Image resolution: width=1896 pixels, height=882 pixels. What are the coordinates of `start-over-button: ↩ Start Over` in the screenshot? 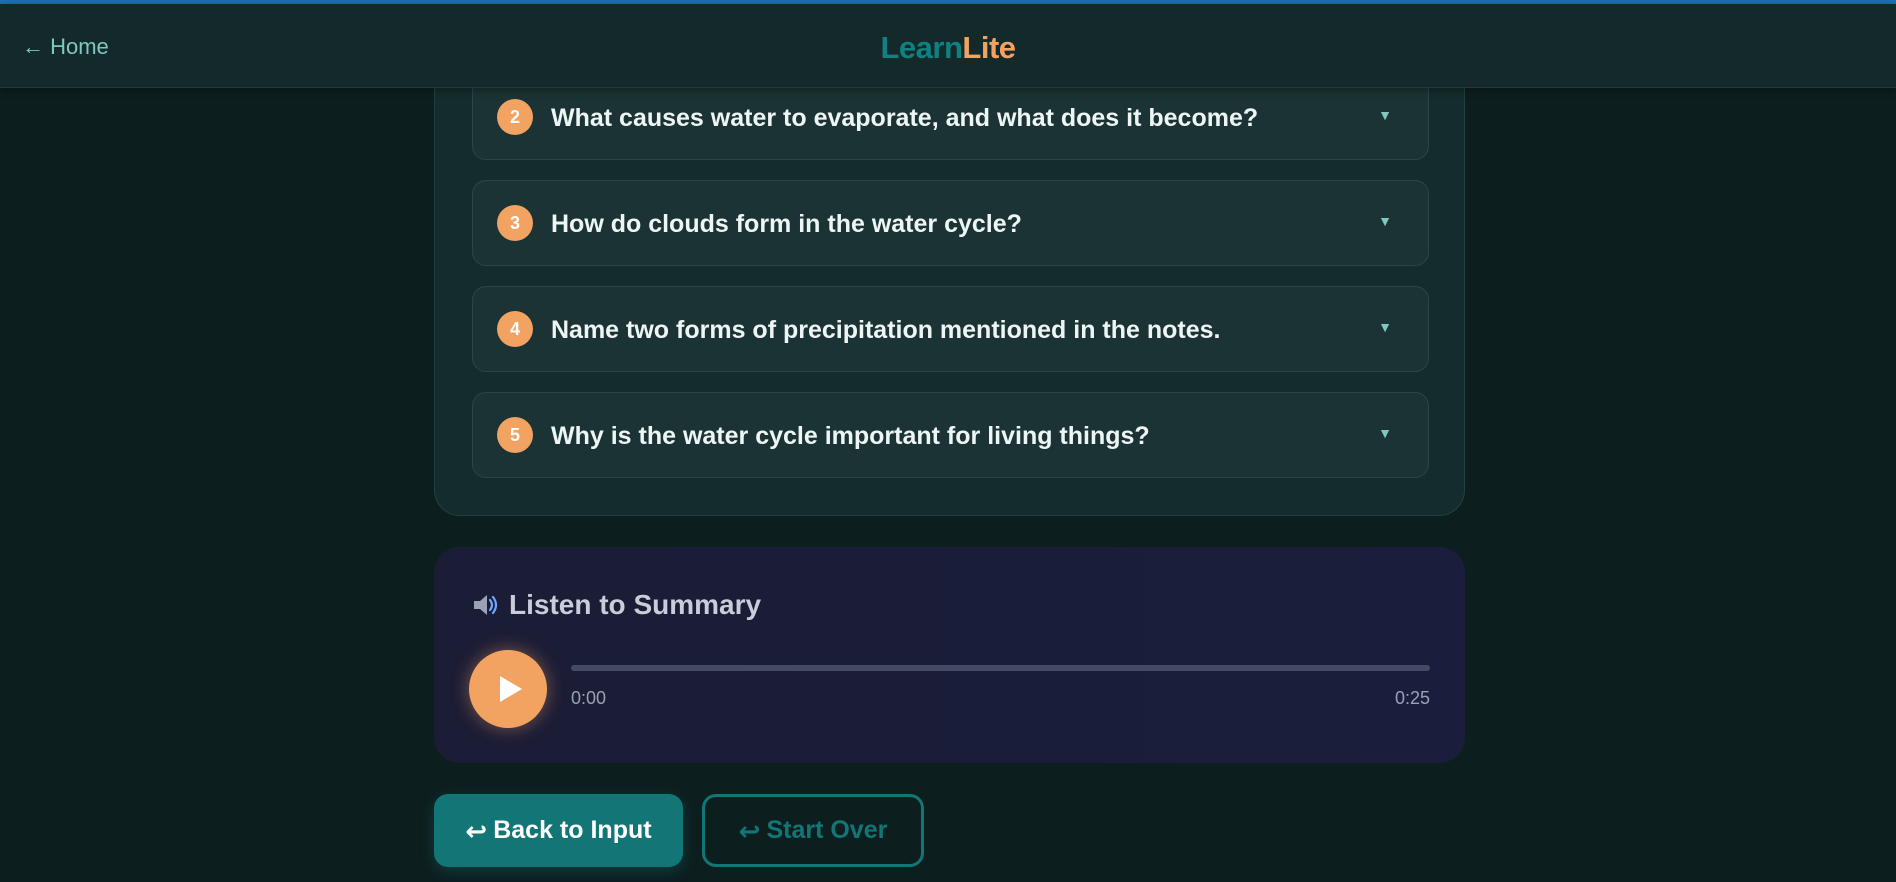 It's located at (813, 830).